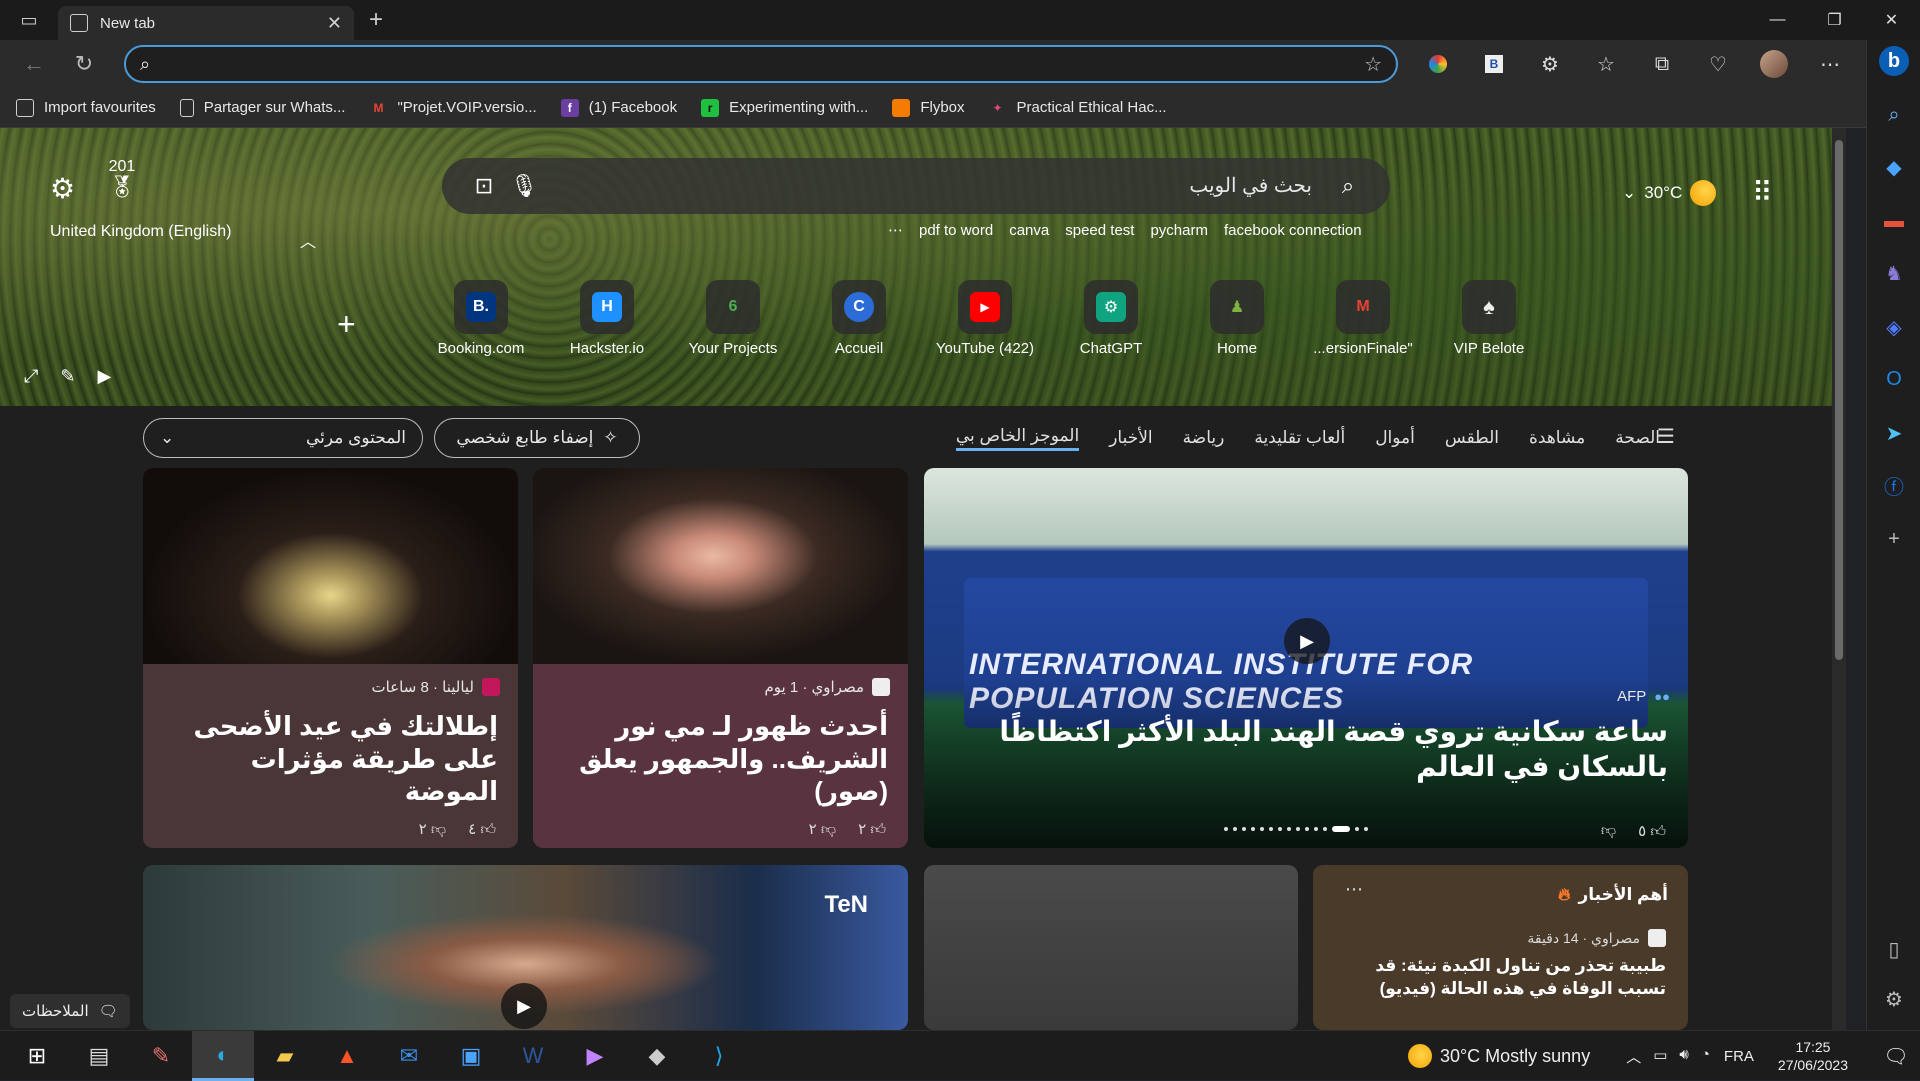  What do you see at coordinates (308, 240) in the screenshot?
I see `collapse-caret-icon: ︿` at bounding box center [308, 240].